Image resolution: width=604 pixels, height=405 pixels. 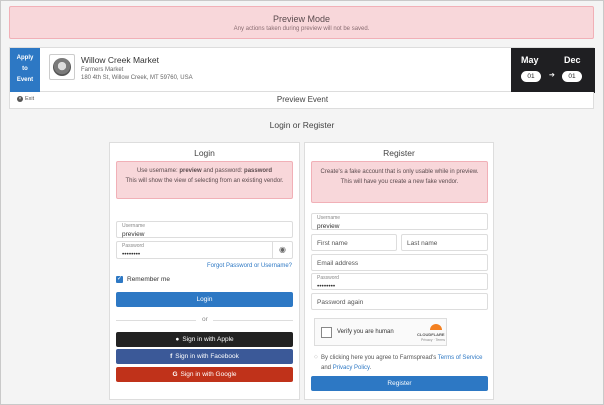 What do you see at coordinates (301, 19) in the screenshot?
I see `preview-mode-title: Preview Mode` at bounding box center [301, 19].